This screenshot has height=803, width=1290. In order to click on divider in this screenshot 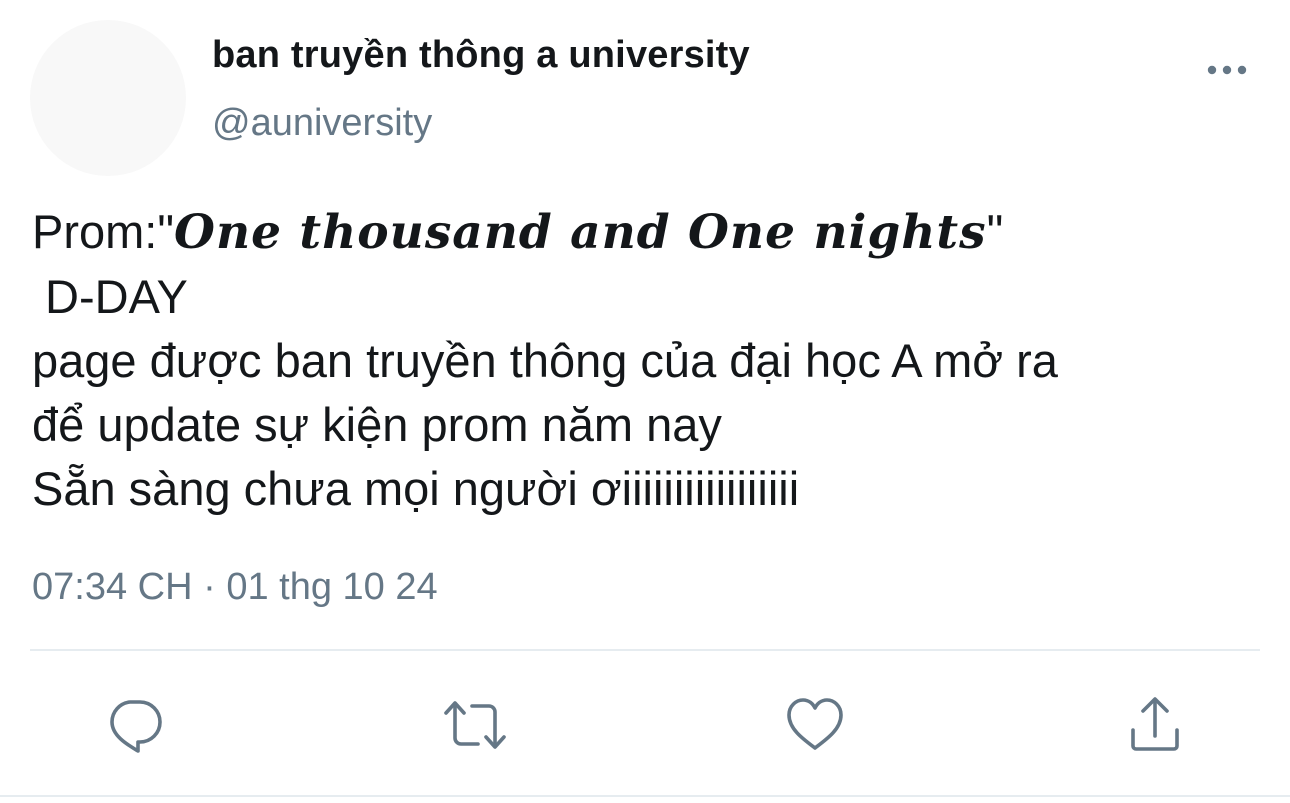, I will do `click(645, 650)`.